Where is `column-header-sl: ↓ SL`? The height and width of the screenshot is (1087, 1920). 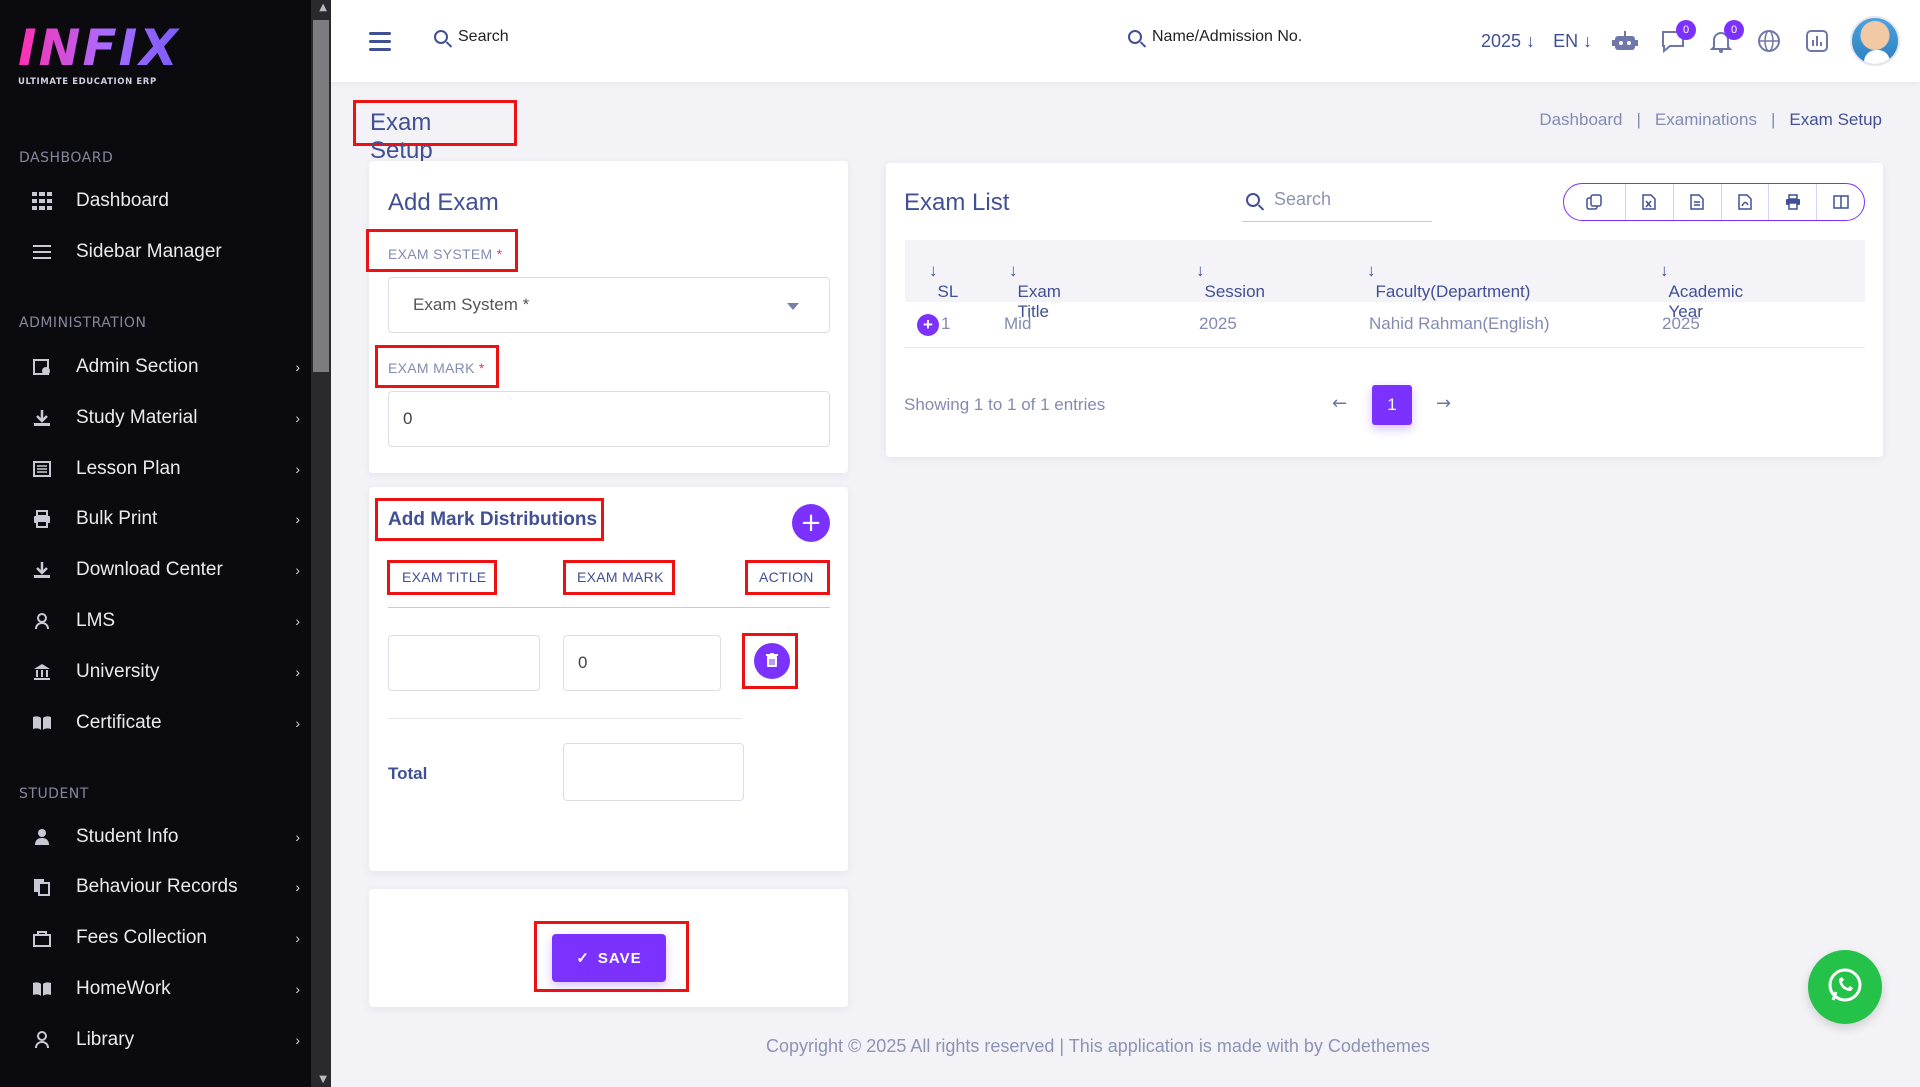 column-header-sl: ↓ SL is located at coordinates (943, 281).